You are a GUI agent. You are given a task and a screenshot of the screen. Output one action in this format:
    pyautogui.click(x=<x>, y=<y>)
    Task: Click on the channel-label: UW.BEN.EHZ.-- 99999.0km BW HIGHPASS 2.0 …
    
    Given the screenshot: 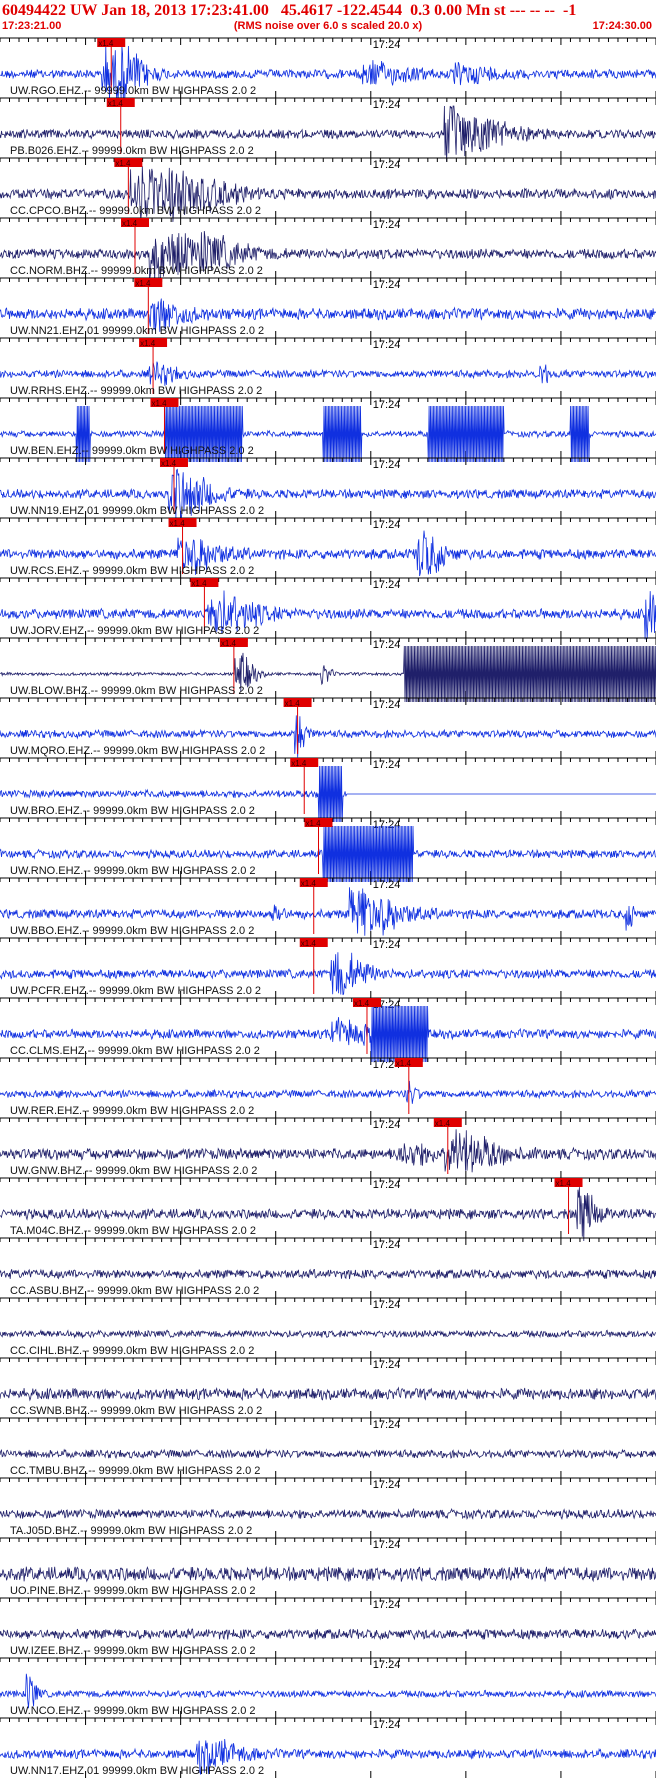 What is the action you would take?
    pyautogui.click(x=132, y=451)
    